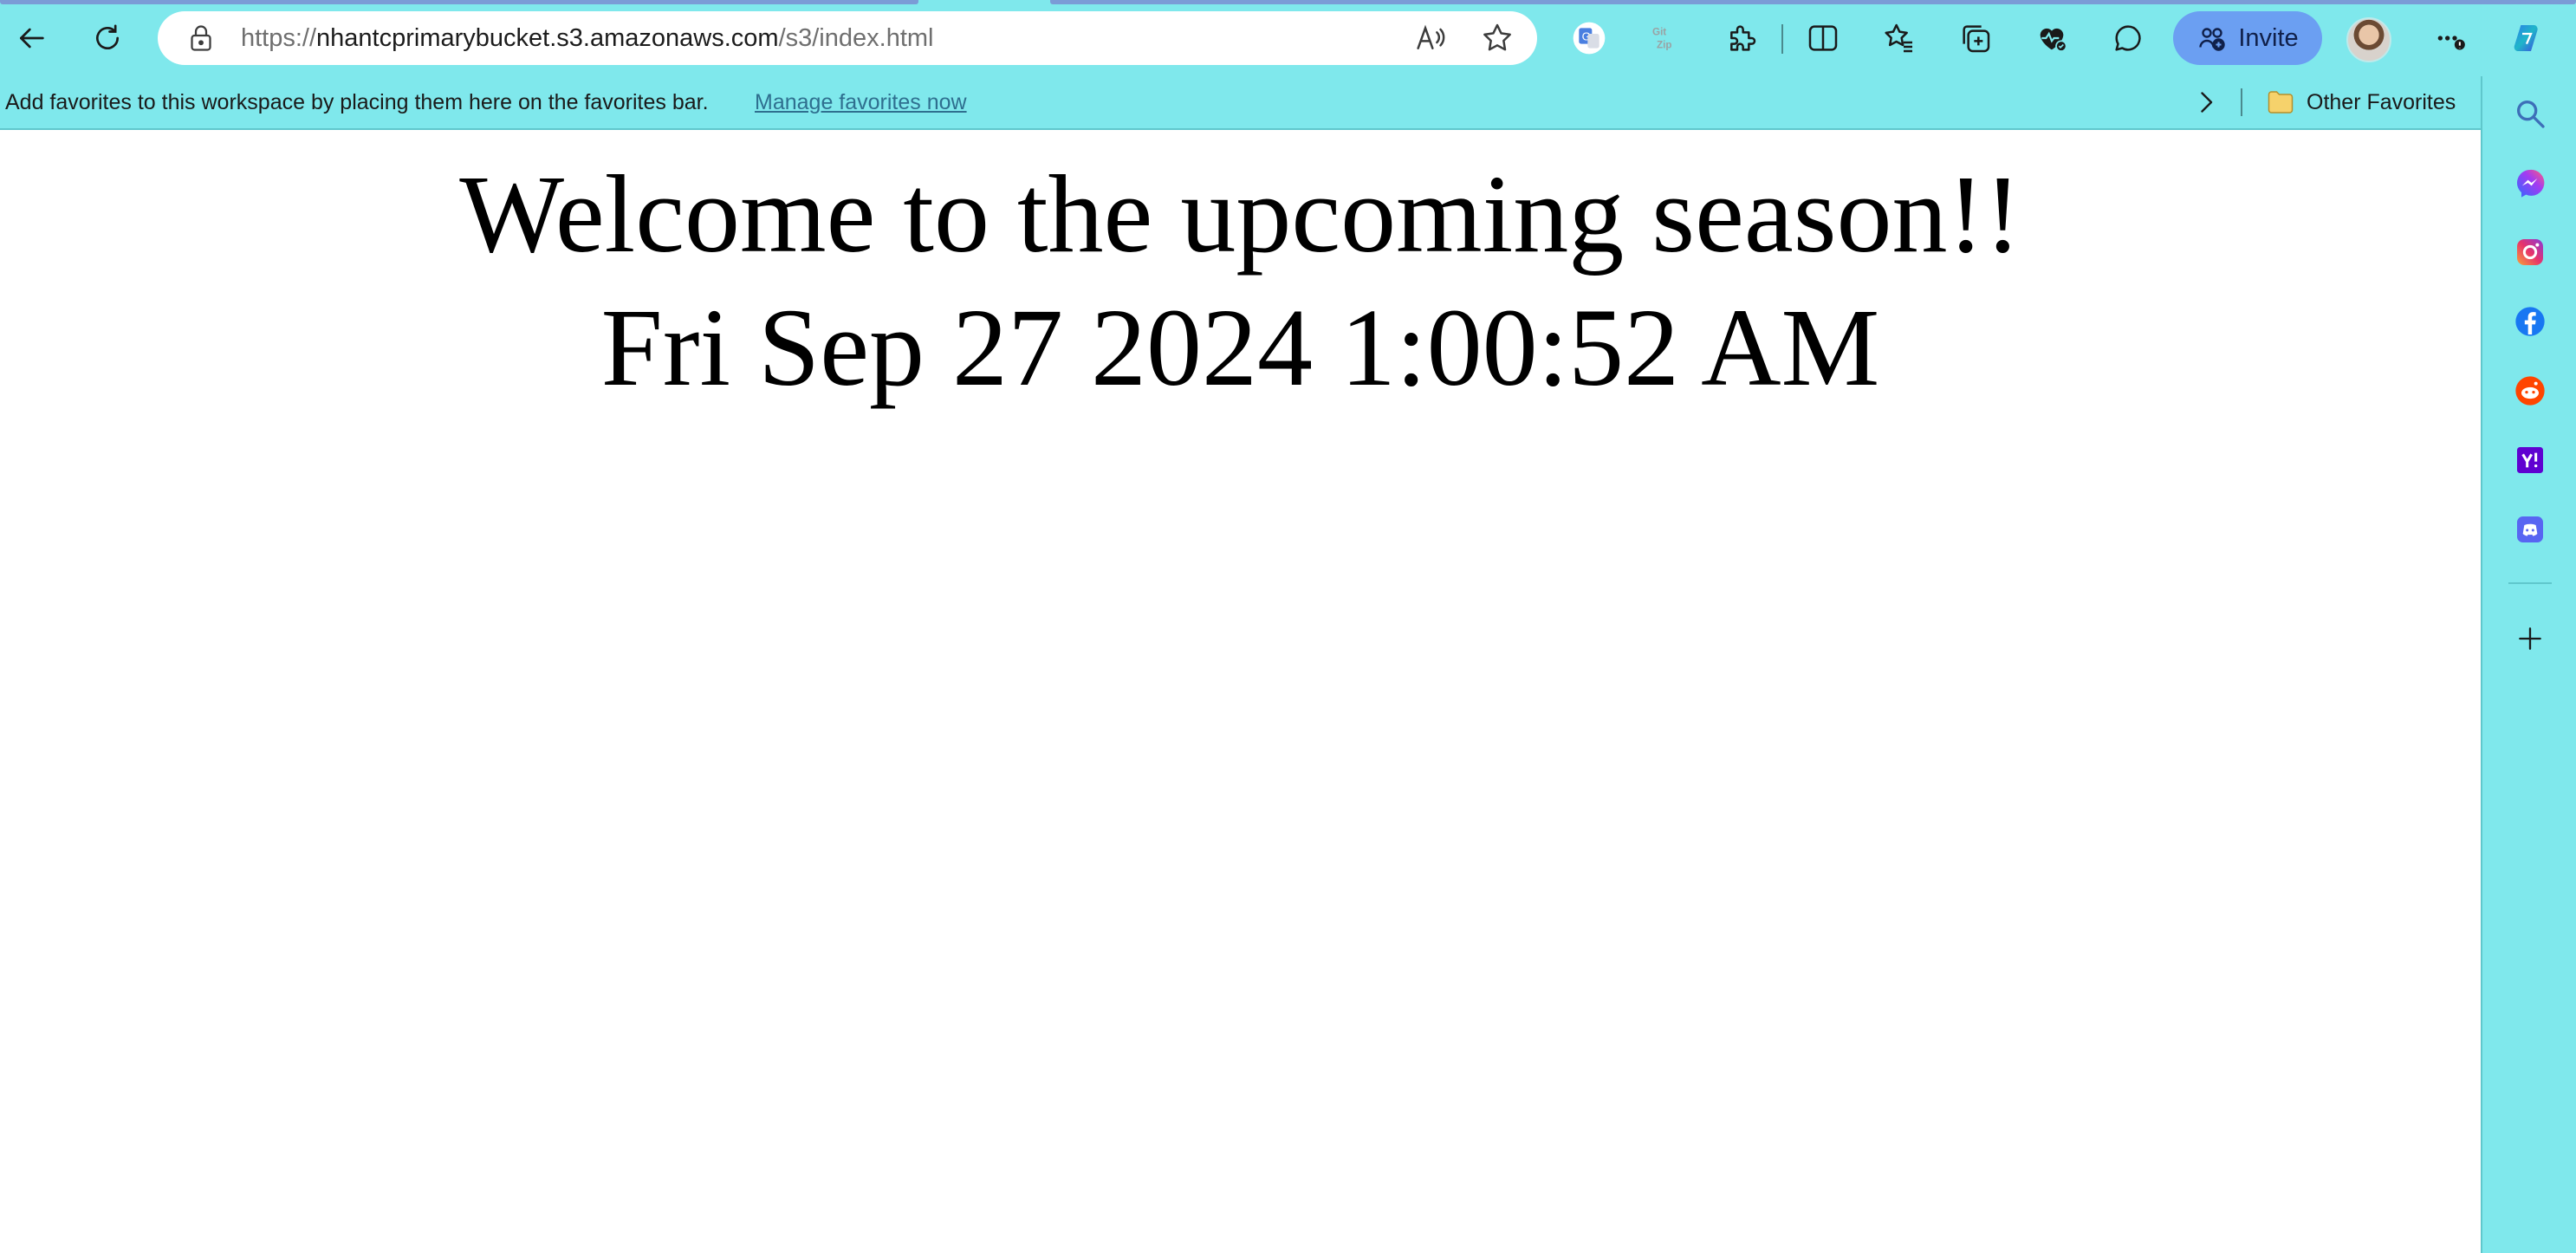 The width and height of the screenshot is (2576, 1253). Describe the element at coordinates (547, 38) in the screenshot. I see `url-host: nhantcprimarybucket.s3.amazonaws.com` at that location.